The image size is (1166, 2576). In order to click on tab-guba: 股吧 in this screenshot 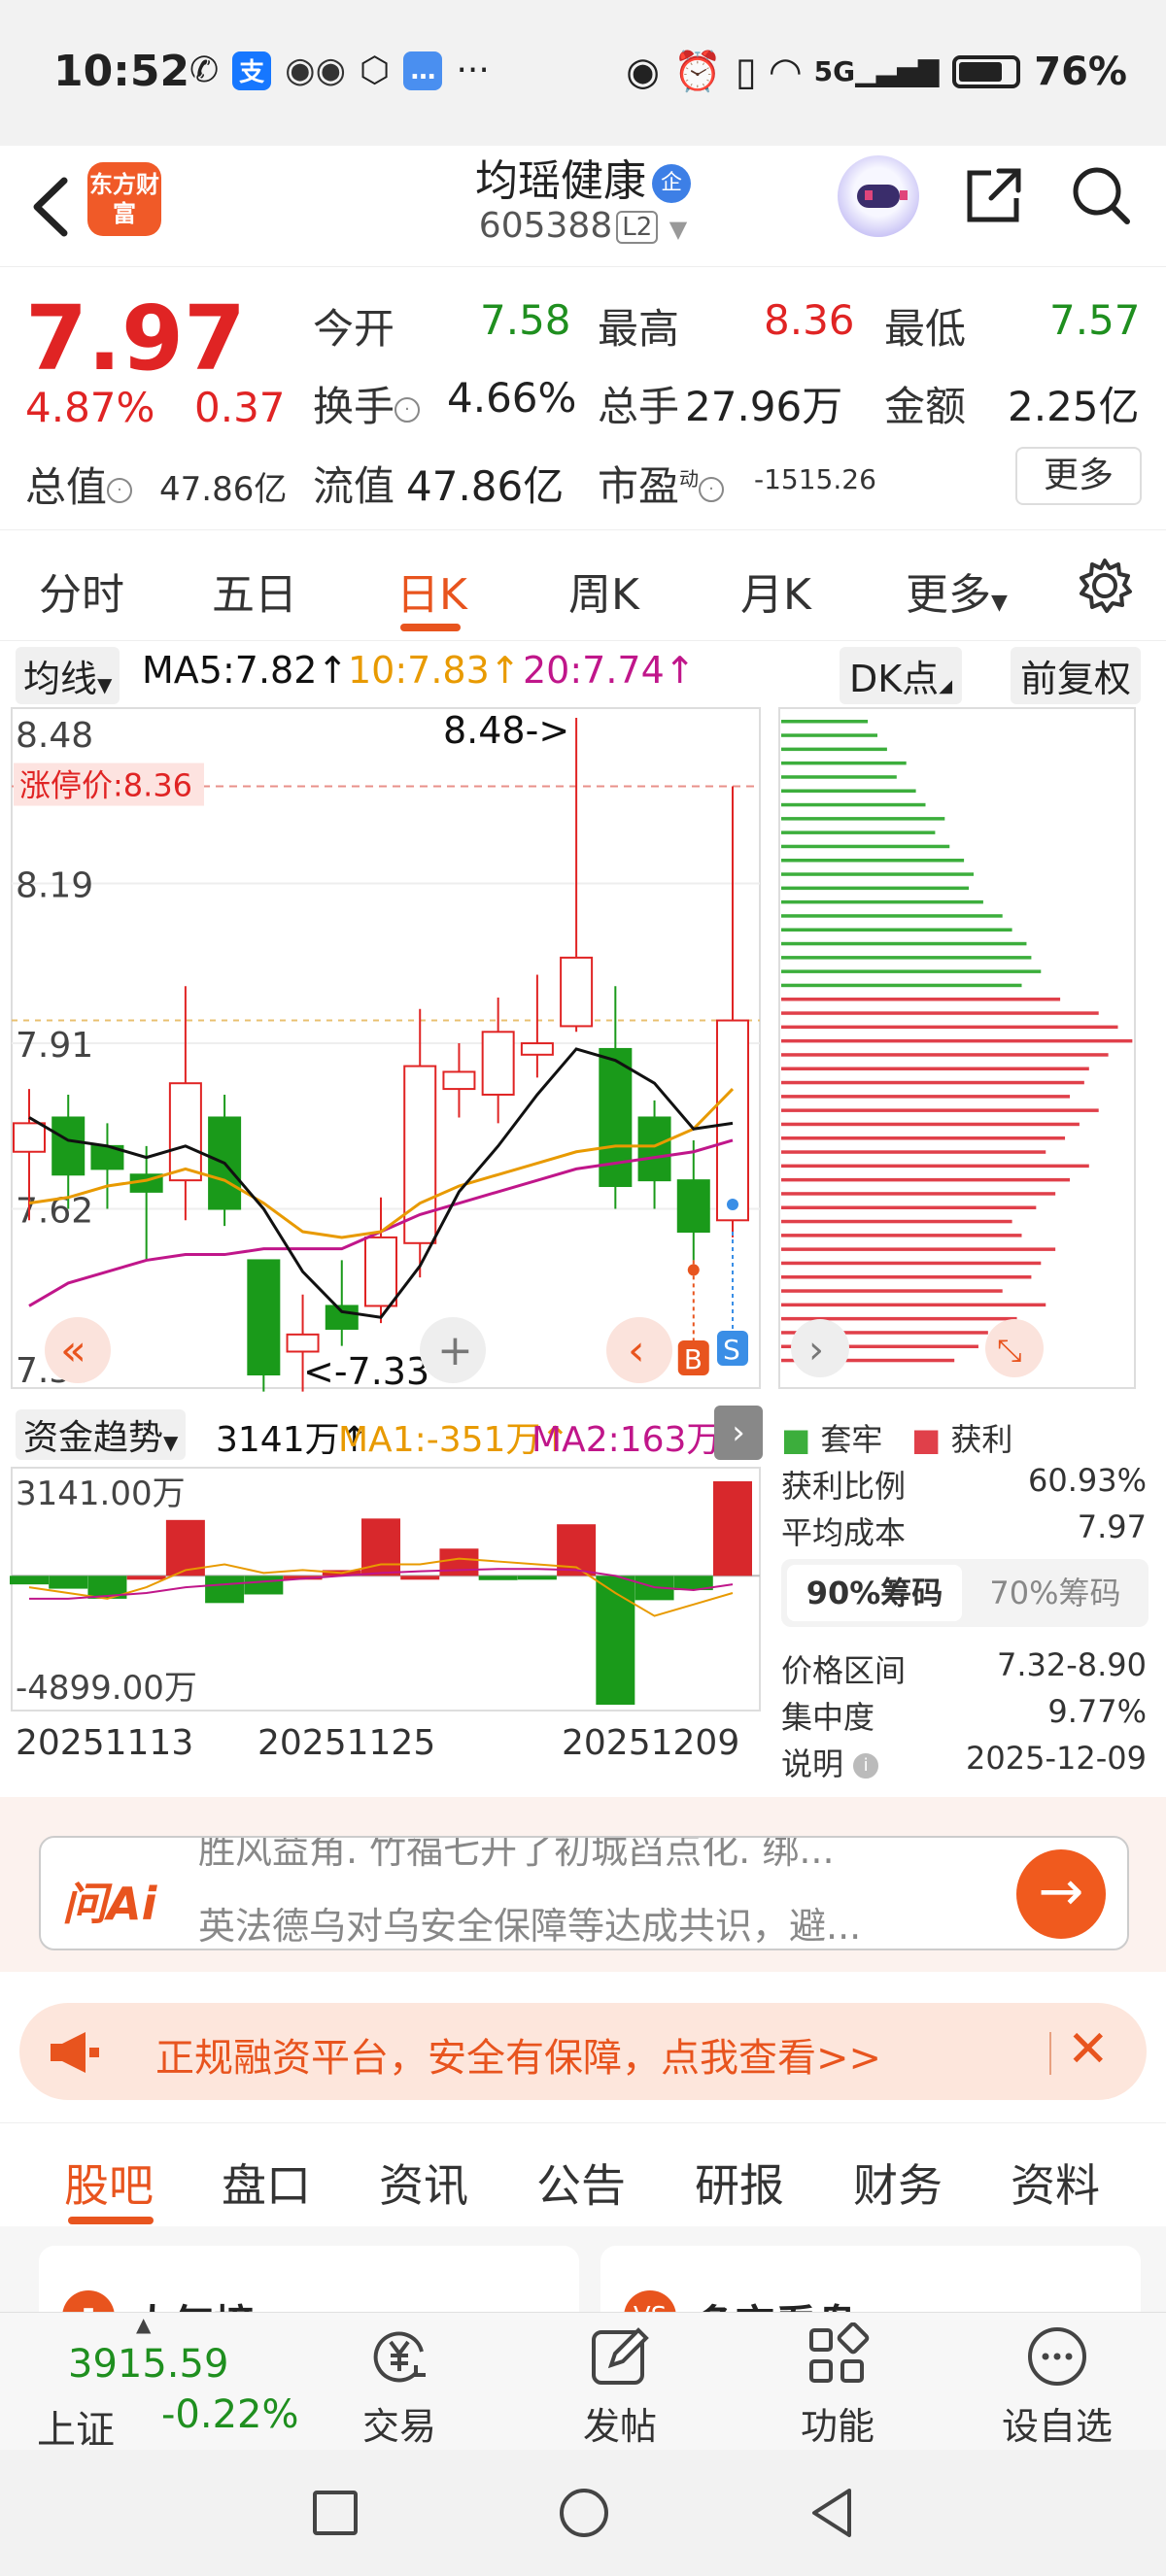, I will do `click(109, 2183)`.